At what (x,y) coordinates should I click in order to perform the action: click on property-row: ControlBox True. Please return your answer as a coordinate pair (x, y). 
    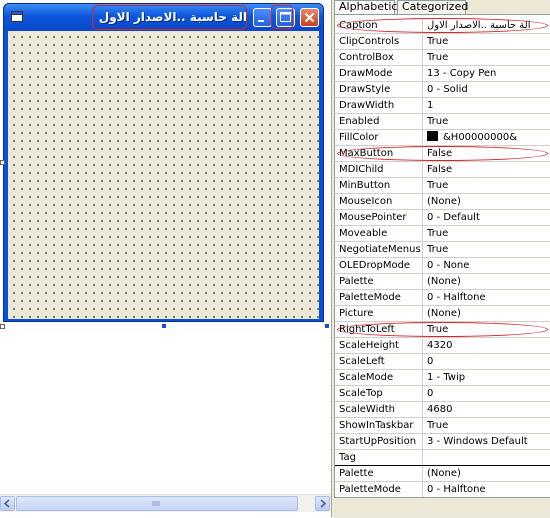
    Looking at the image, I should click on (442, 58).